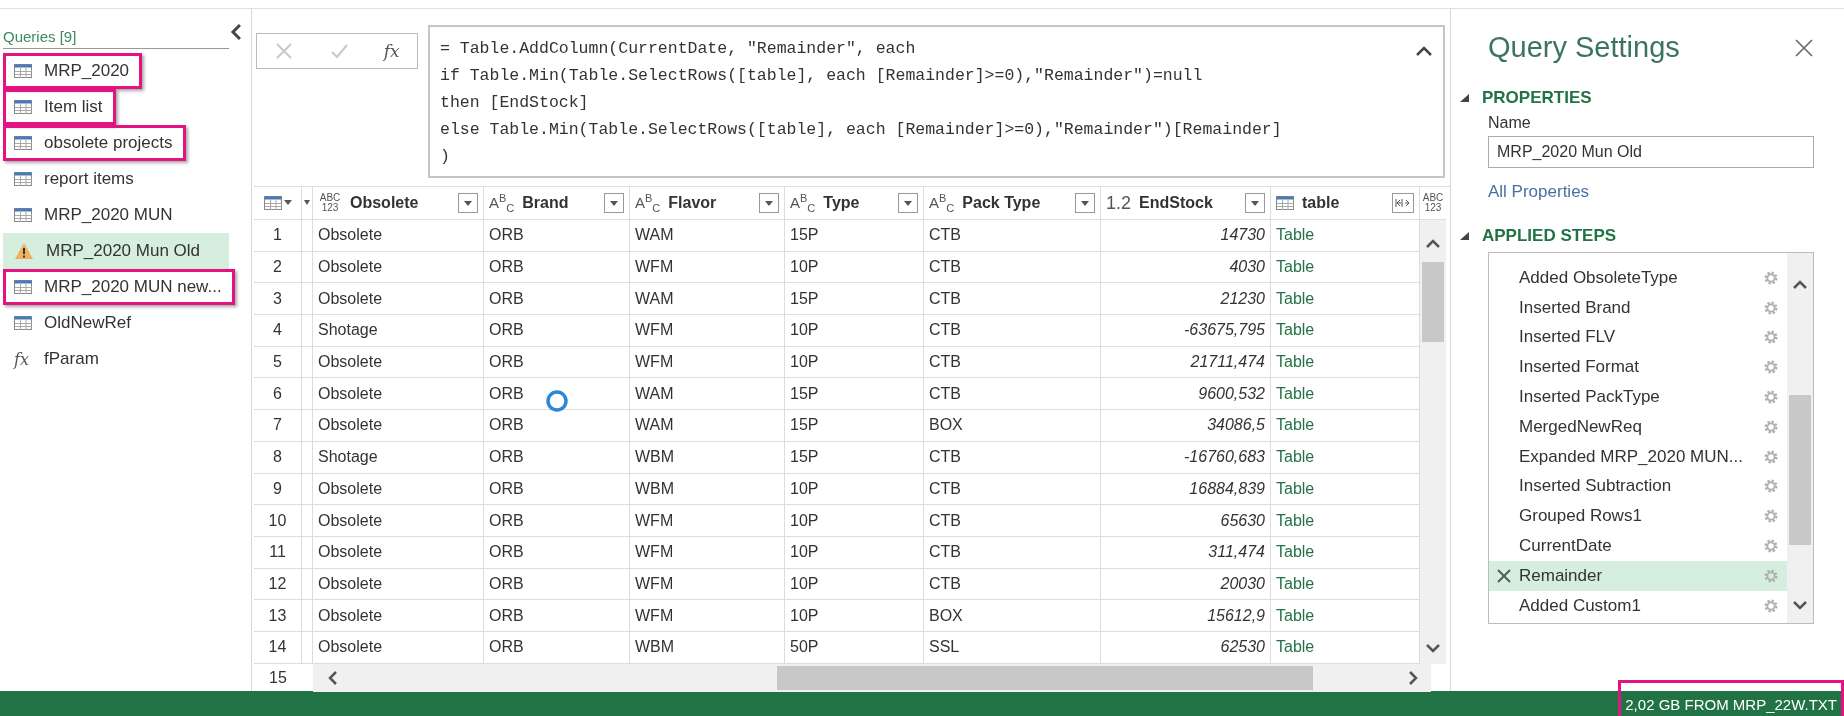 The width and height of the screenshot is (1844, 716). Describe the element at coordinates (1638, 575) in the screenshot. I see `step-item: Remainder` at that location.